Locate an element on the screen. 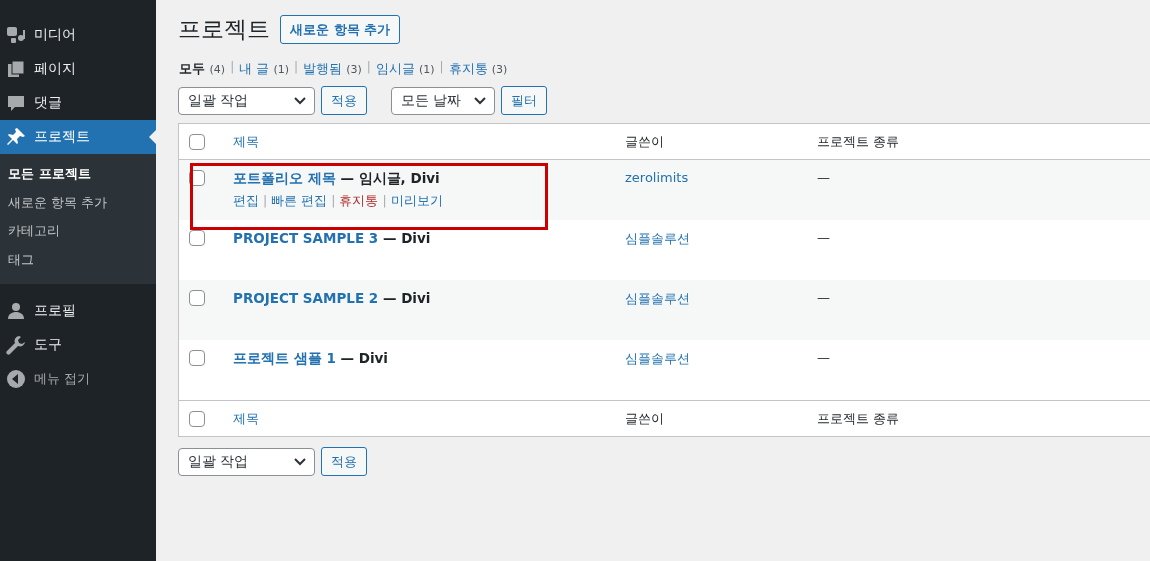  submenu-item: 카테고리 is located at coordinates (78, 231).